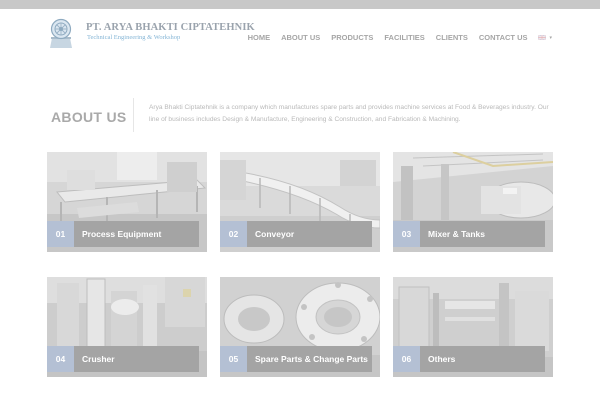  I want to click on nav-clients: CLIENTS, so click(452, 37).